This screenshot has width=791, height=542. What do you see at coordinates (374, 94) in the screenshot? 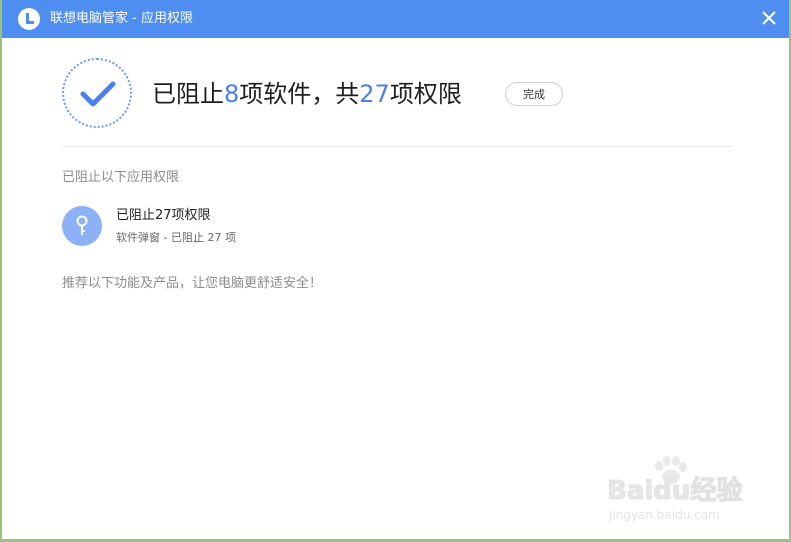
I see `blocked-permission-count: 27` at bounding box center [374, 94].